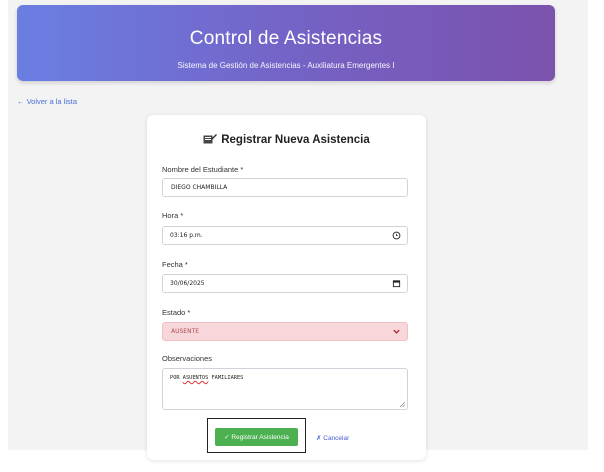 The height and width of the screenshot is (472, 604). Describe the element at coordinates (402, 404) in the screenshot. I see `resize-grip-icon` at that location.